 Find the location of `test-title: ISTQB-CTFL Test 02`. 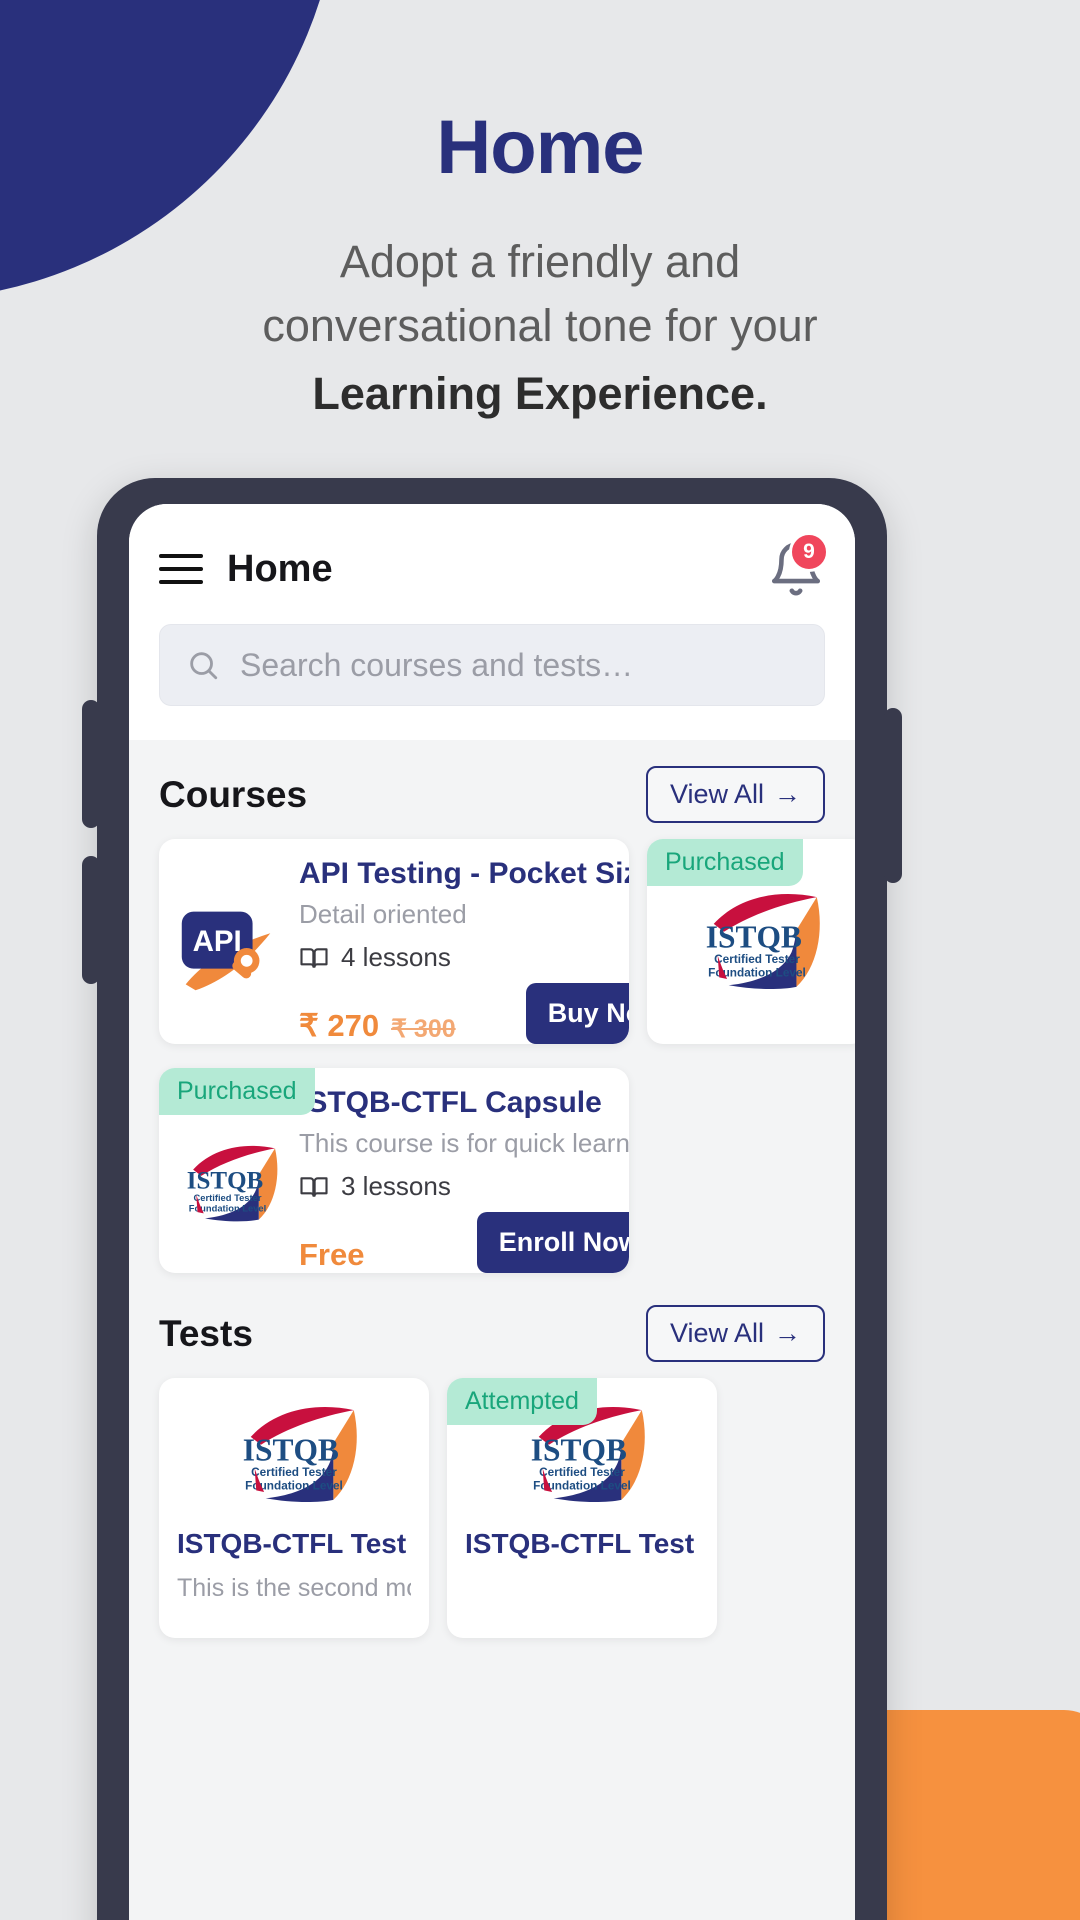

test-title: ISTQB-CTFL Test 02 is located at coordinates (294, 1543).